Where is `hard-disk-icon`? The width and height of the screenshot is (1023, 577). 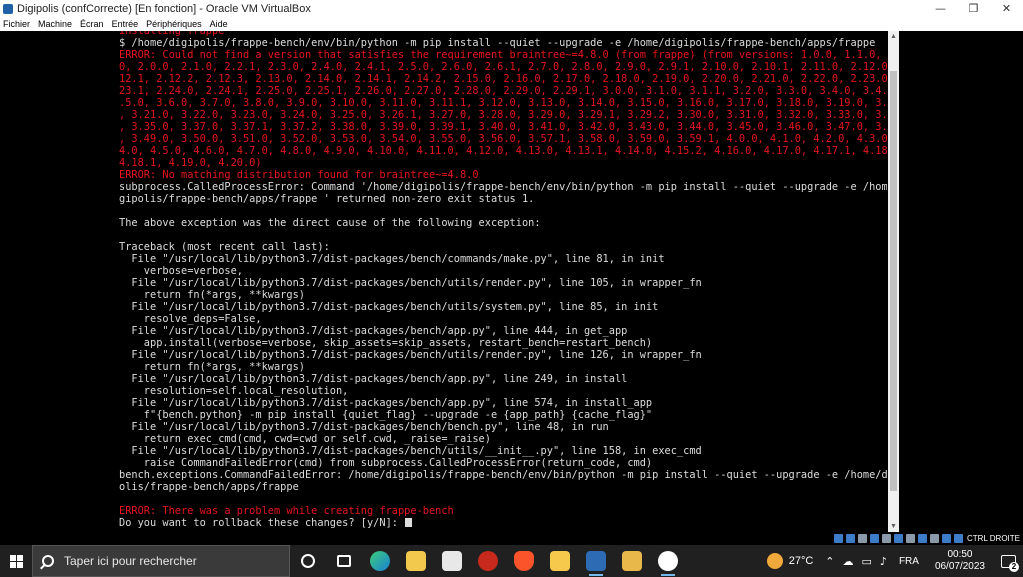 hard-disk-icon is located at coordinates (838, 538).